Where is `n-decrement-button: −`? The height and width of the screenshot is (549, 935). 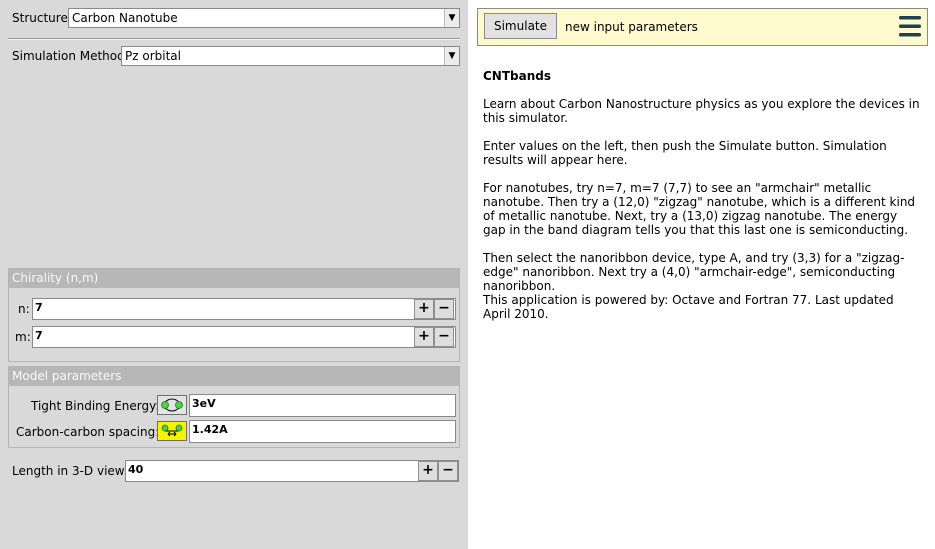 n-decrement-button: − is located at coordinates (444, 309).